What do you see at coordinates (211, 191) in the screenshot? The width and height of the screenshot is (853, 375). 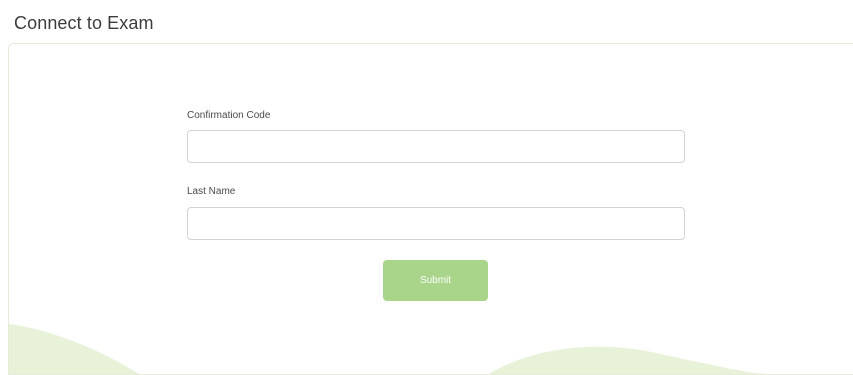 I see `last-name-label: Last Name` at bounding box center [211, 191].